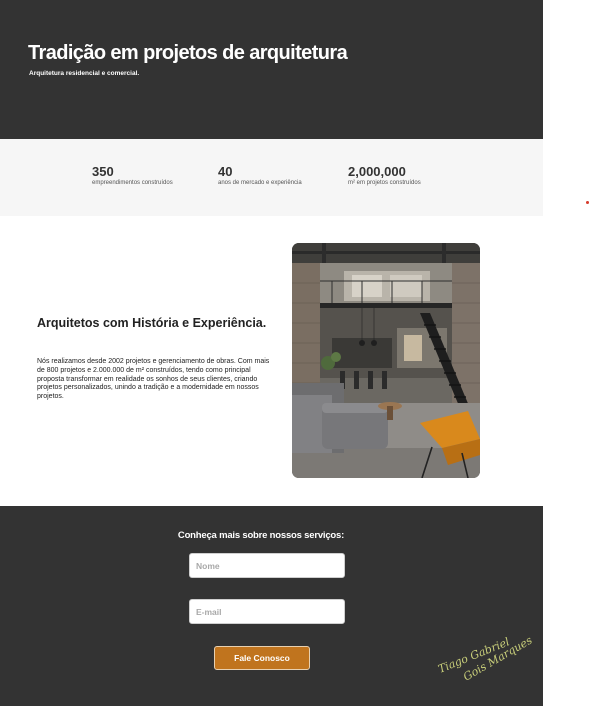  What do you see at coordinates (587, 202) in the screenshot?
I see `decorative-dot` at bounding box center [587, 202].